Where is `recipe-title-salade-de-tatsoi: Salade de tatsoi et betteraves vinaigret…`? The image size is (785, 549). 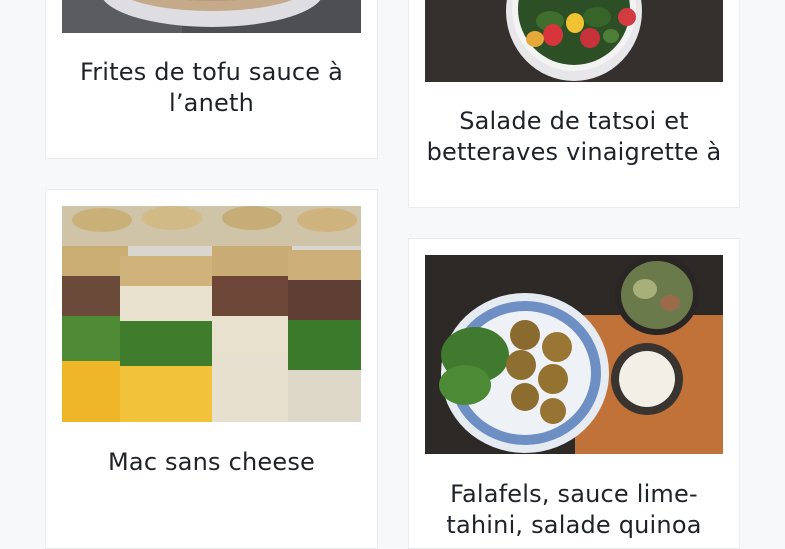 recipe-title-salade-de-tatsoi: Salade de tatsoi et betteraves vinaigret… is located at coordinates (574, 137).